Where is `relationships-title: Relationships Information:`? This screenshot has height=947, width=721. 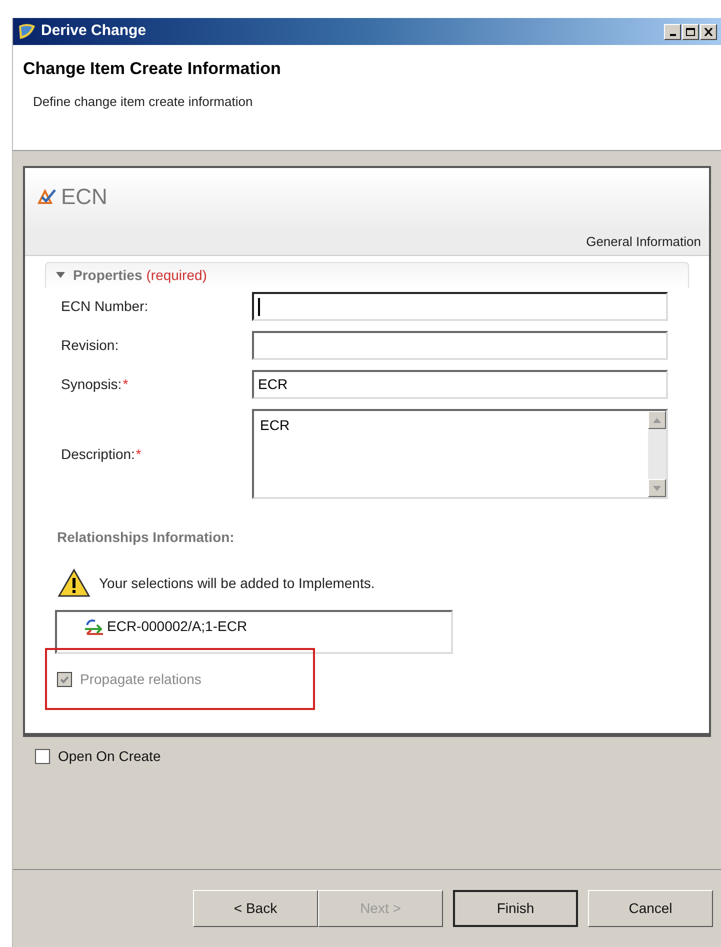
relationships-title: Relationships Information: is located at coordinates (146, 537).